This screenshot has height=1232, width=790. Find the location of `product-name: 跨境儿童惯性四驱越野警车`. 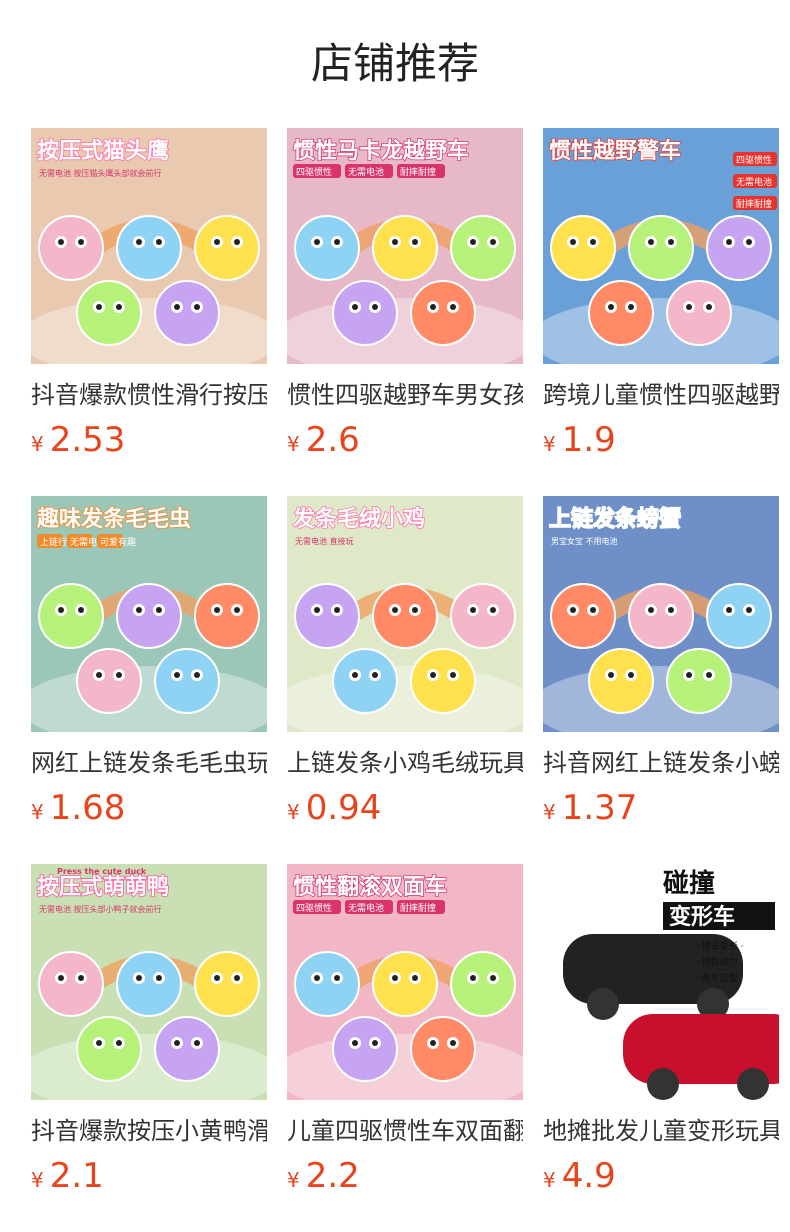

product-name: 跨境儿童惯性四驱越野警车 is located at coordinates (661, 395).